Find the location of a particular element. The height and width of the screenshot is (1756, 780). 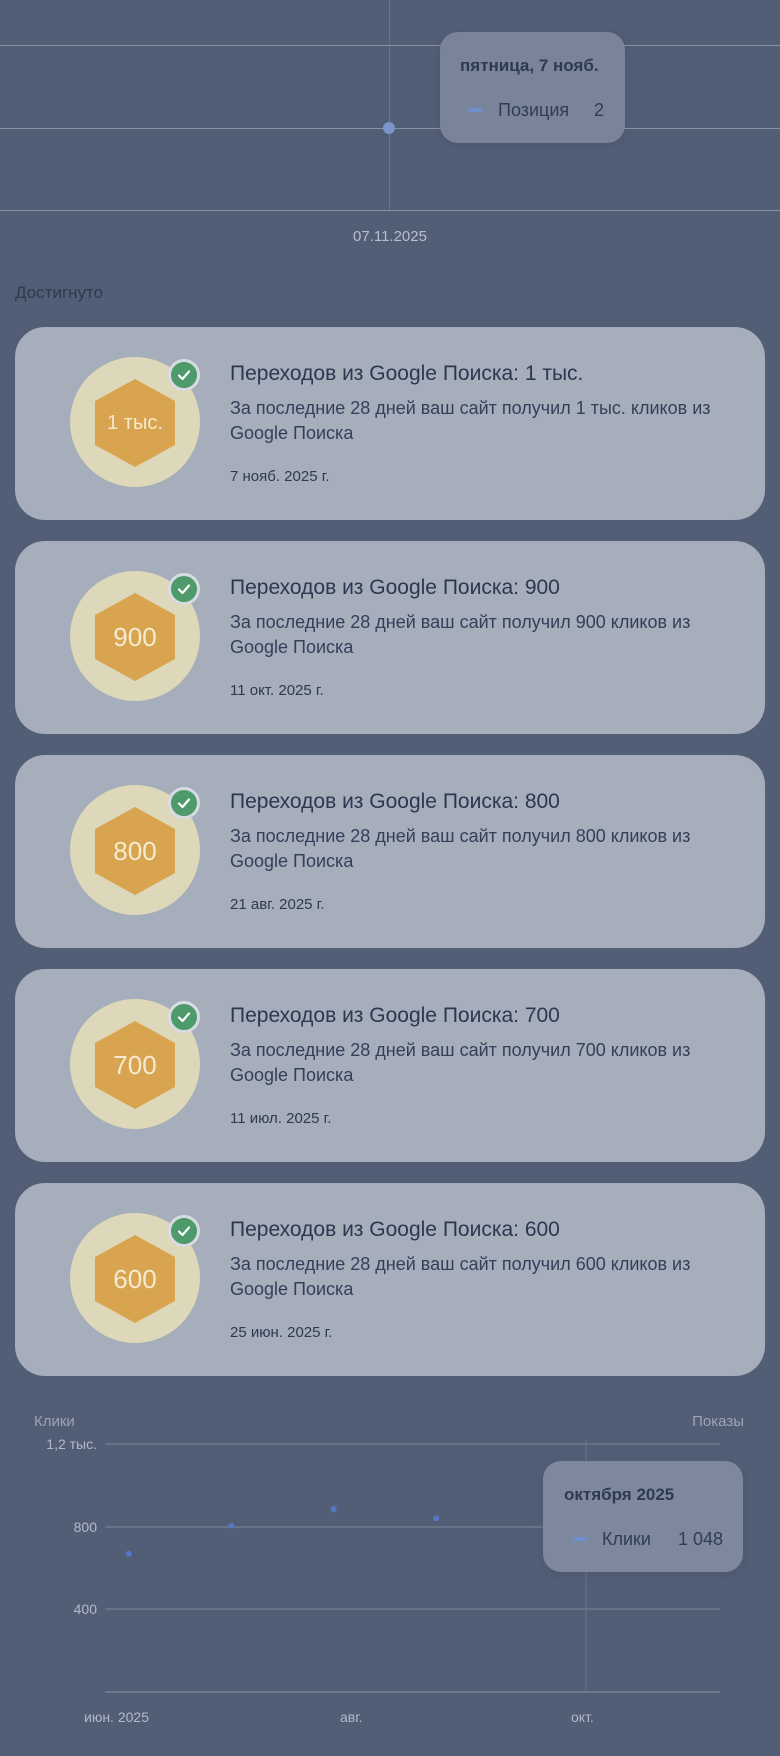

badge-label: 700 is located at coordinates (135, 1064).